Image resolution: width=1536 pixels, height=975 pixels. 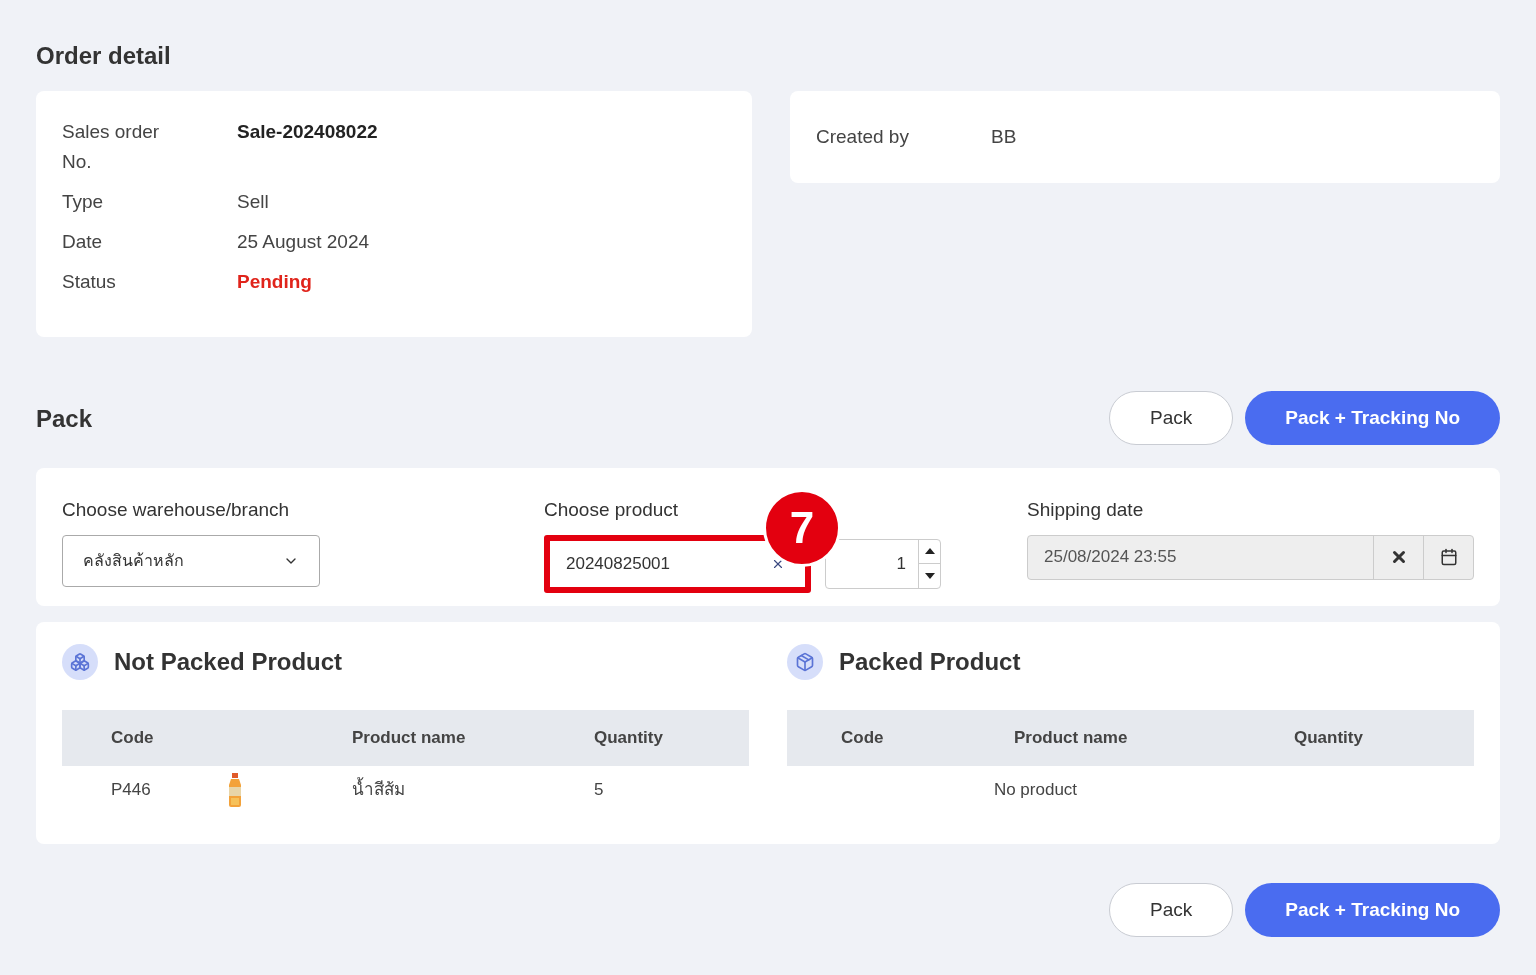 What do you see at coordinates (1085, 510) in the screenshot?
I see `field-label: Shipping date` at bounding box center [1085, 510].